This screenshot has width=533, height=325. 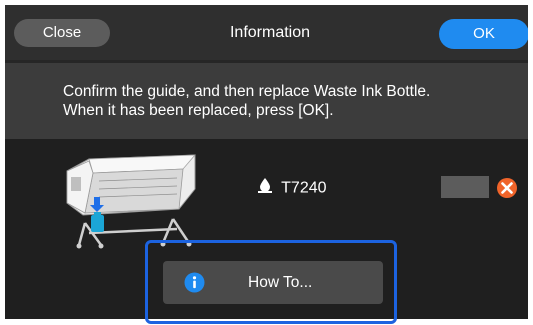 What do you see at coordinates (194, 285) in the screenshot?
I see `info-icon` at bounding box center [194, 285].